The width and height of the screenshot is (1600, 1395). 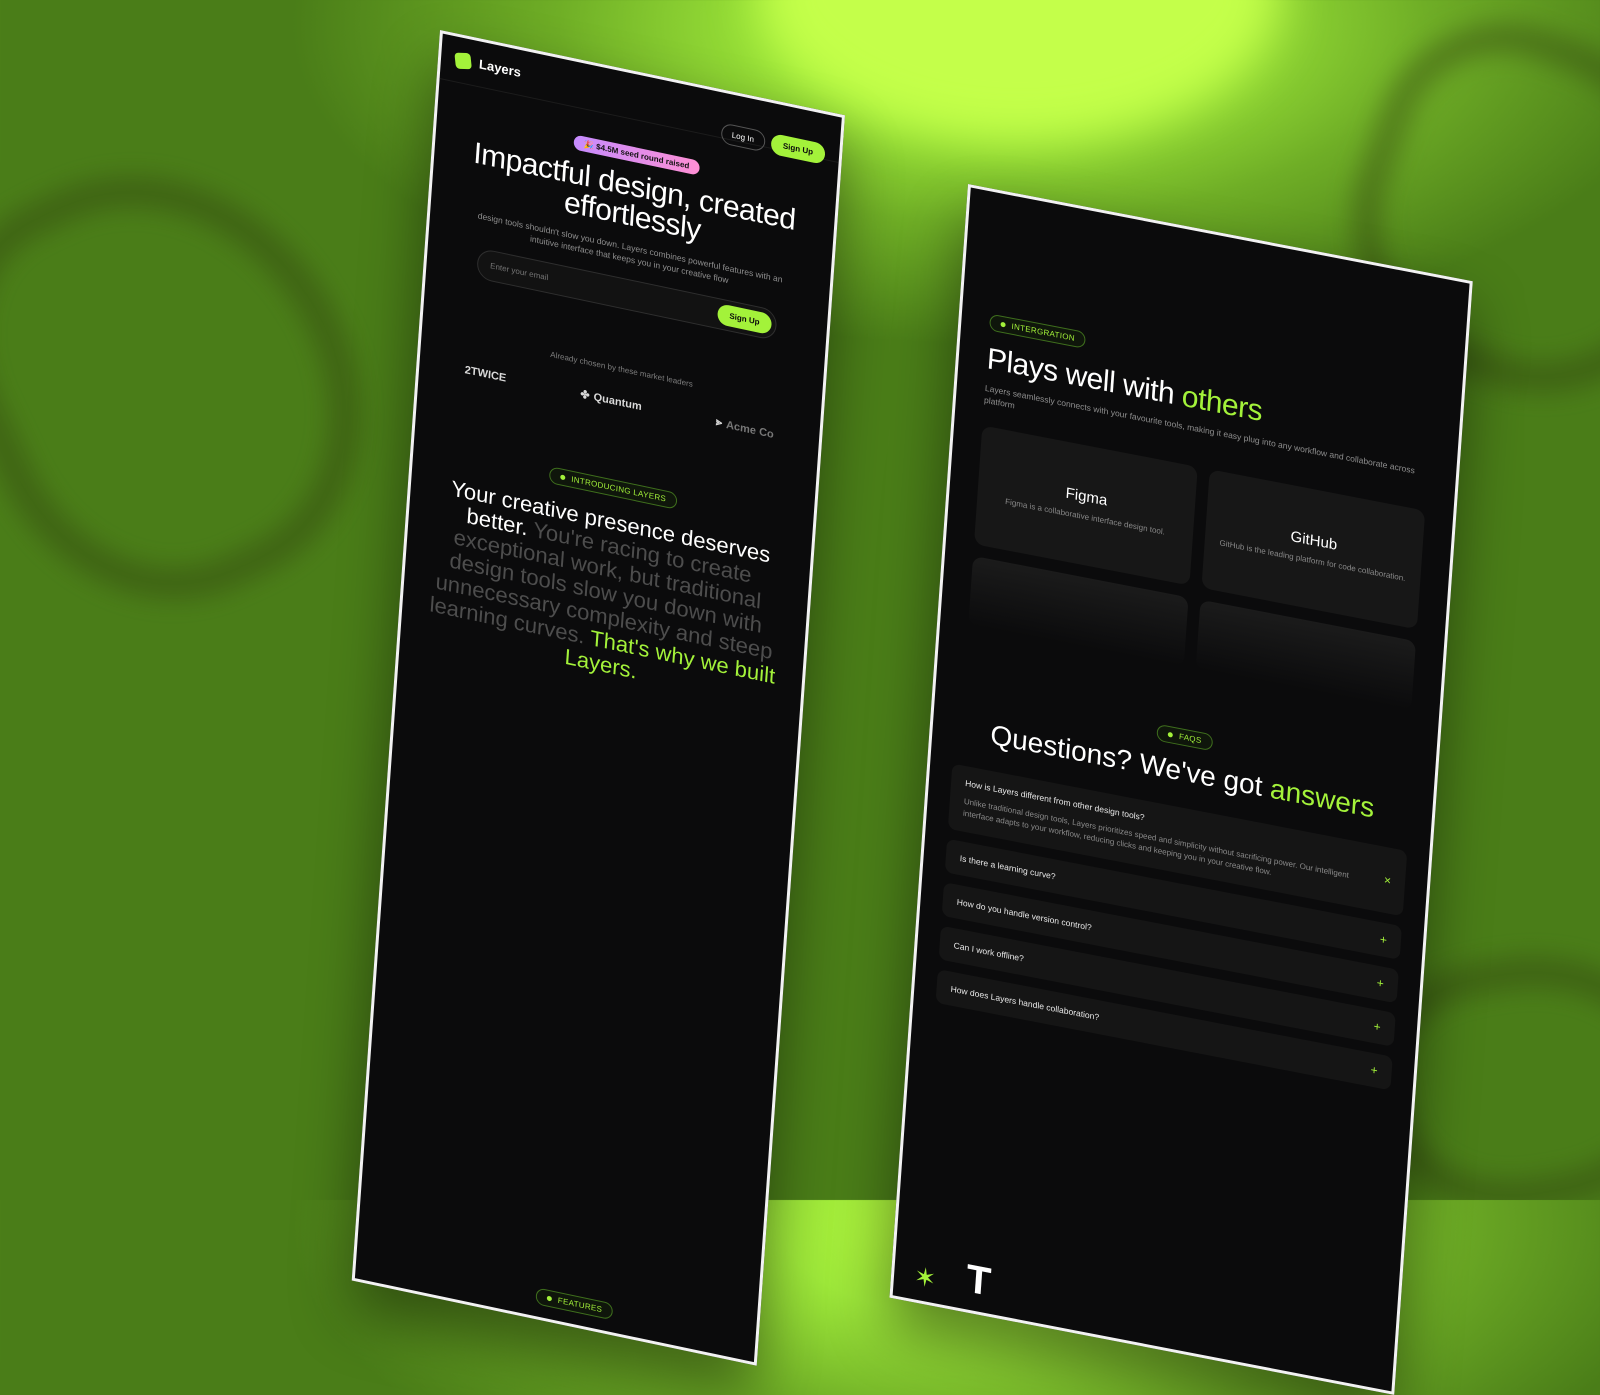 What do you see at coordinates (1190, 738) in the screenshot?
I see `tag-label: FAQS` at bounding box center [1190, 738].